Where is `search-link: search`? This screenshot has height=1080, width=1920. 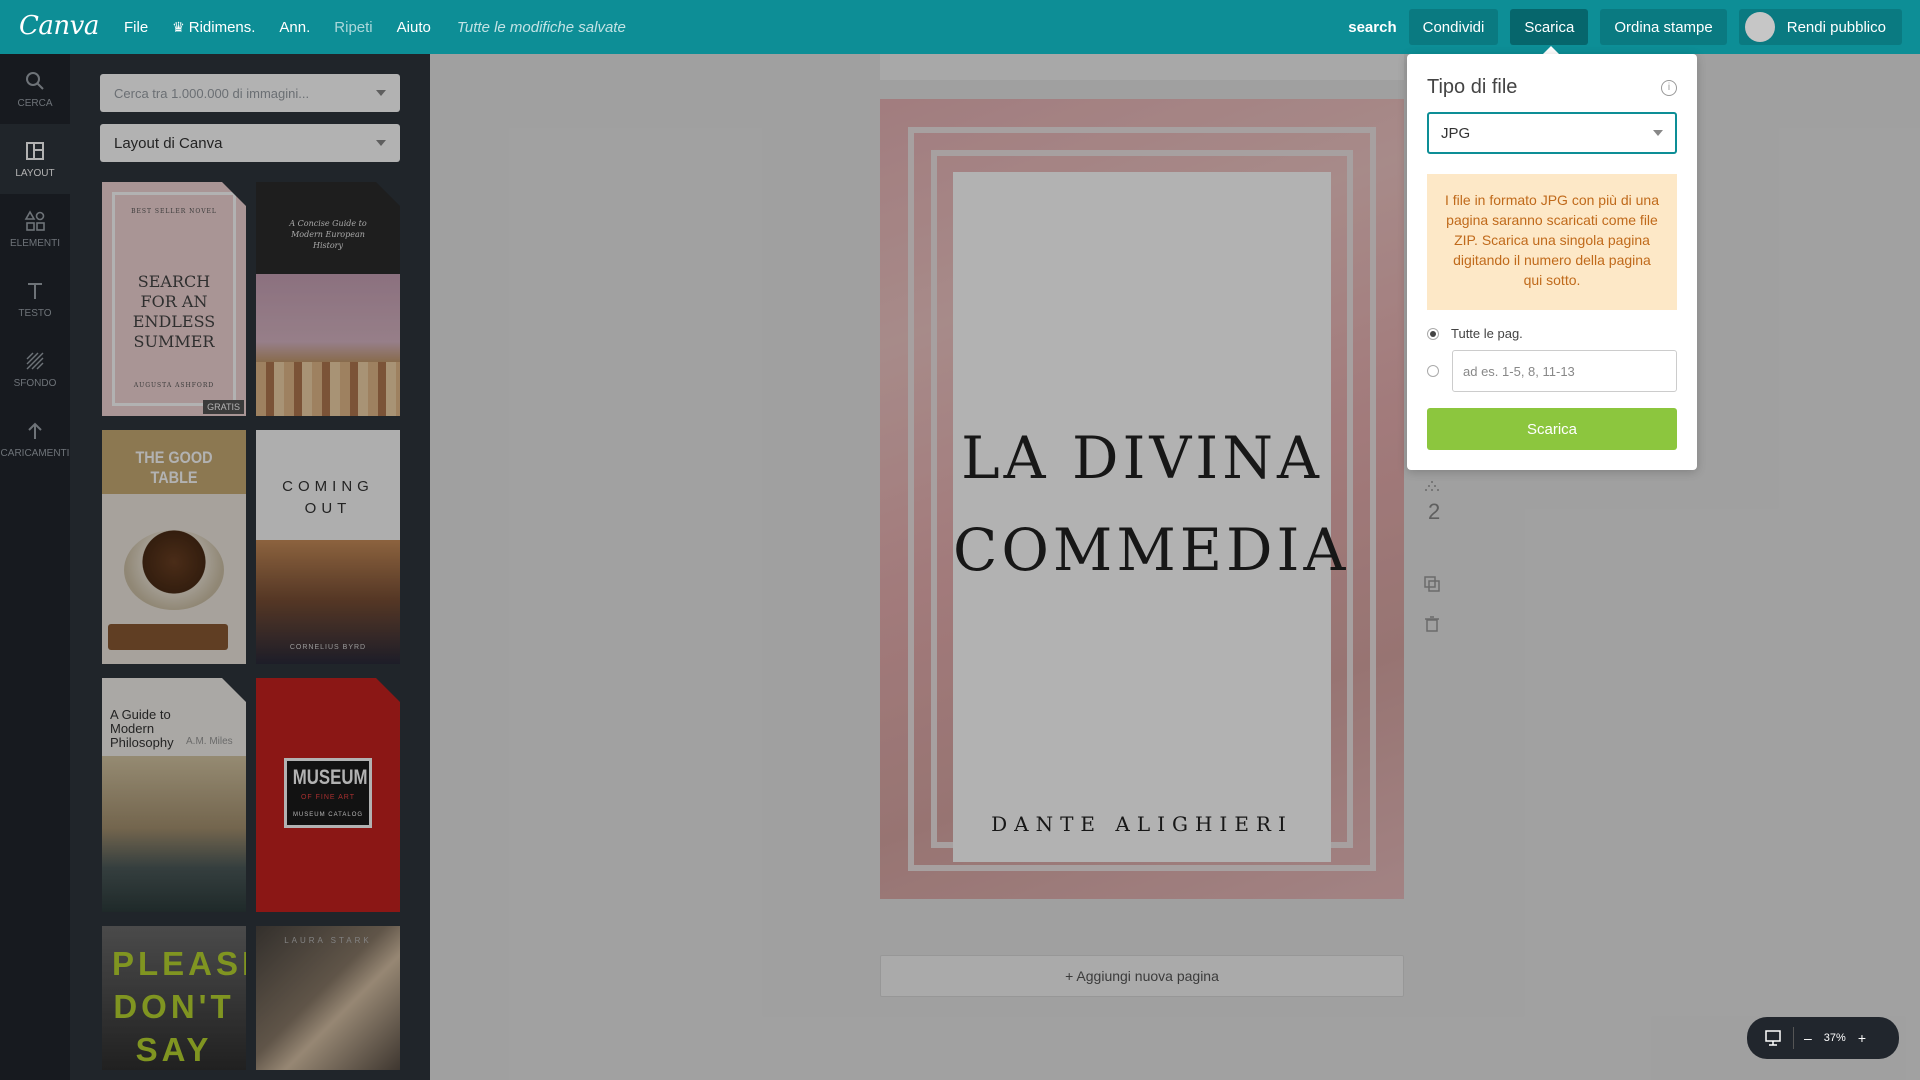
search-link: search is located at coordinates (1372, 27).